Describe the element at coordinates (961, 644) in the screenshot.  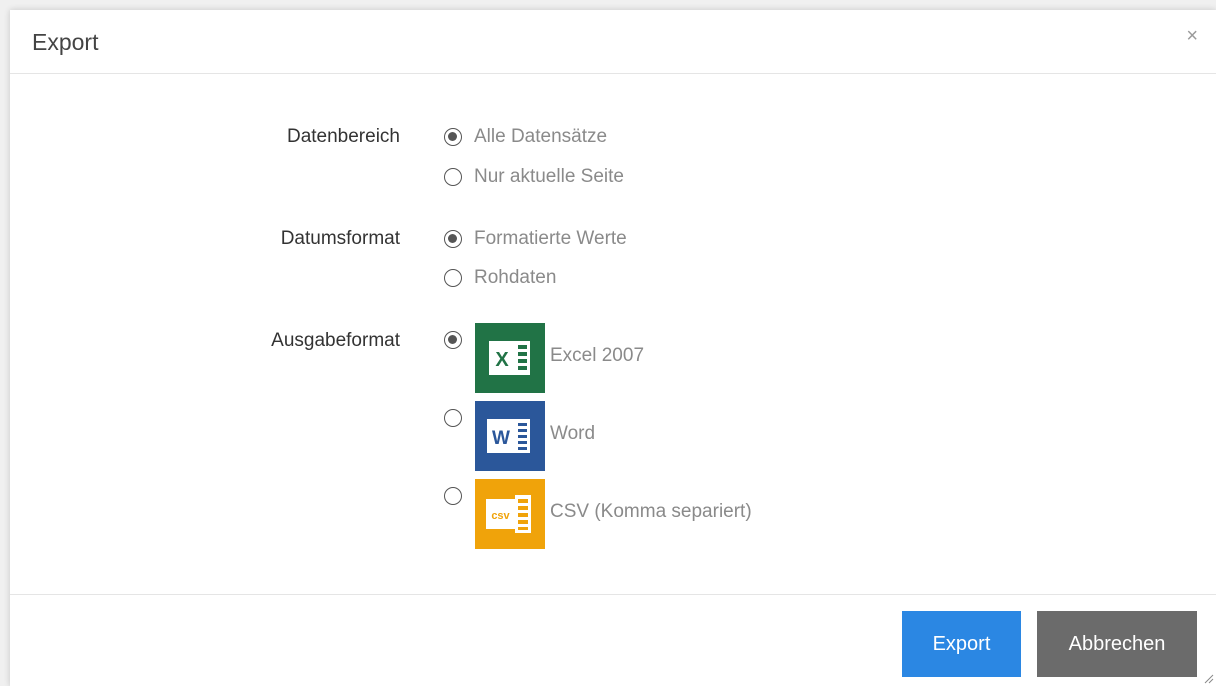
I see `export-button: Export` at that location.